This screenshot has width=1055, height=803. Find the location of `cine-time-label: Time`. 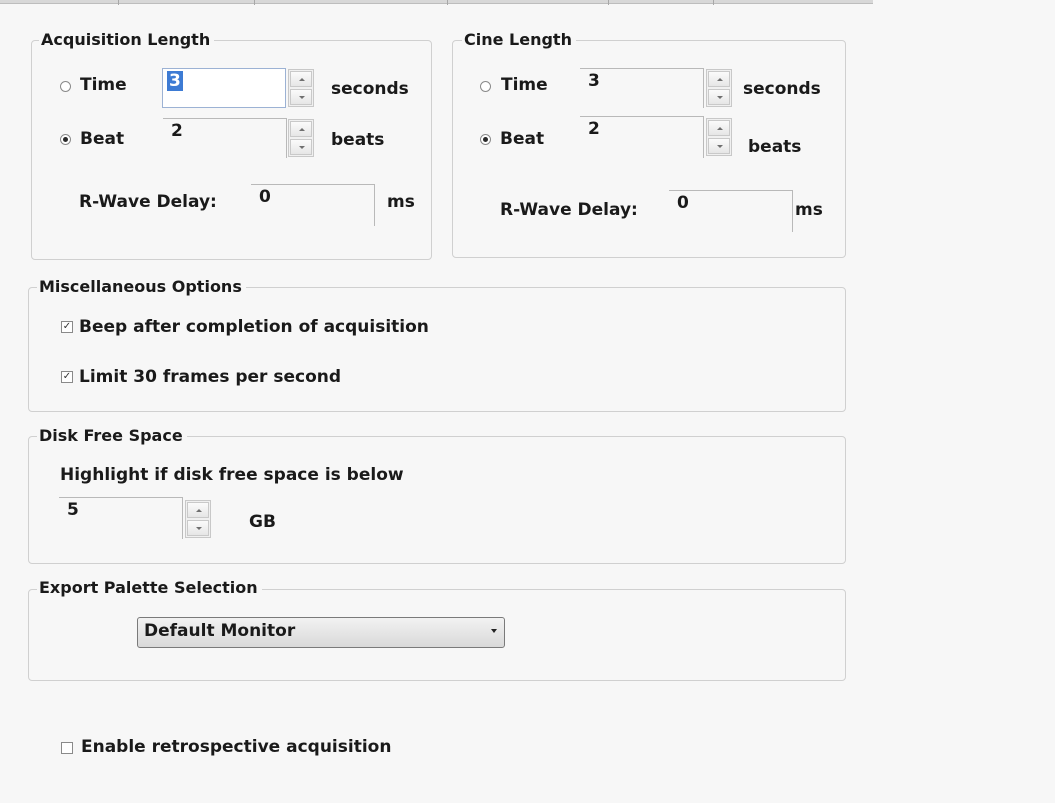

cine-time-label: Time is located at coordinates (524, 85).